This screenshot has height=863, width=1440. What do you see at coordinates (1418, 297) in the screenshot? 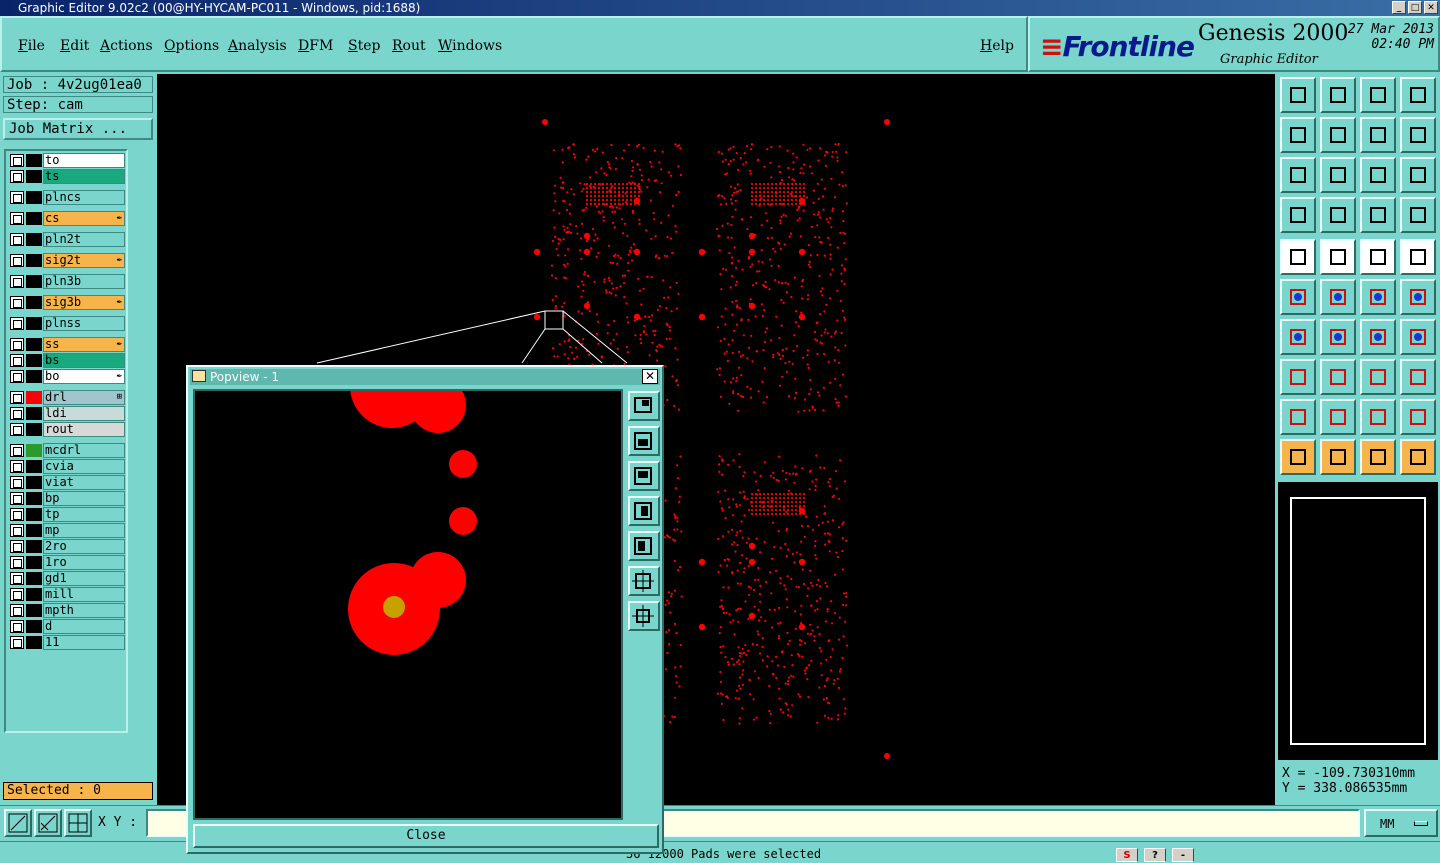
I see `move2-icon` at bounding box center [1418, 297].